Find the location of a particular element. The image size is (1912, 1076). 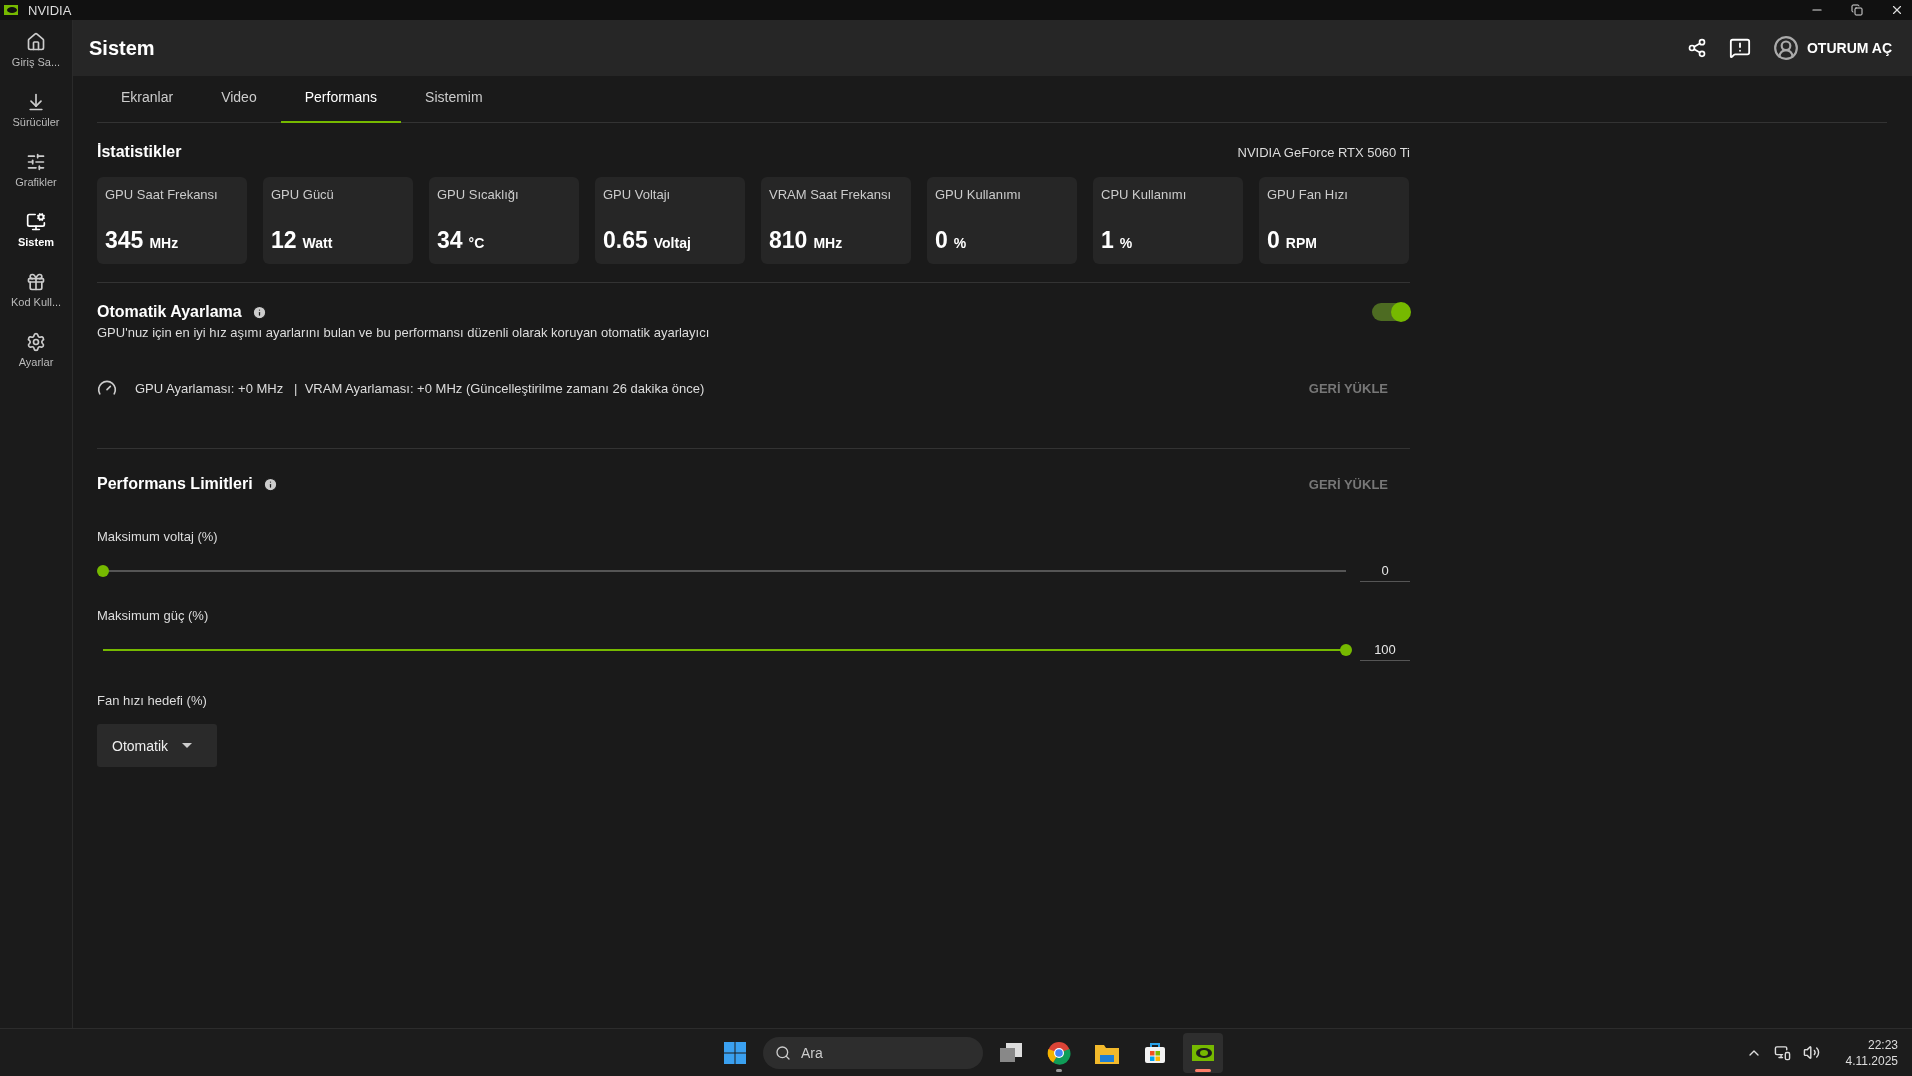

gift-icon is located at coordinates (36, 282).